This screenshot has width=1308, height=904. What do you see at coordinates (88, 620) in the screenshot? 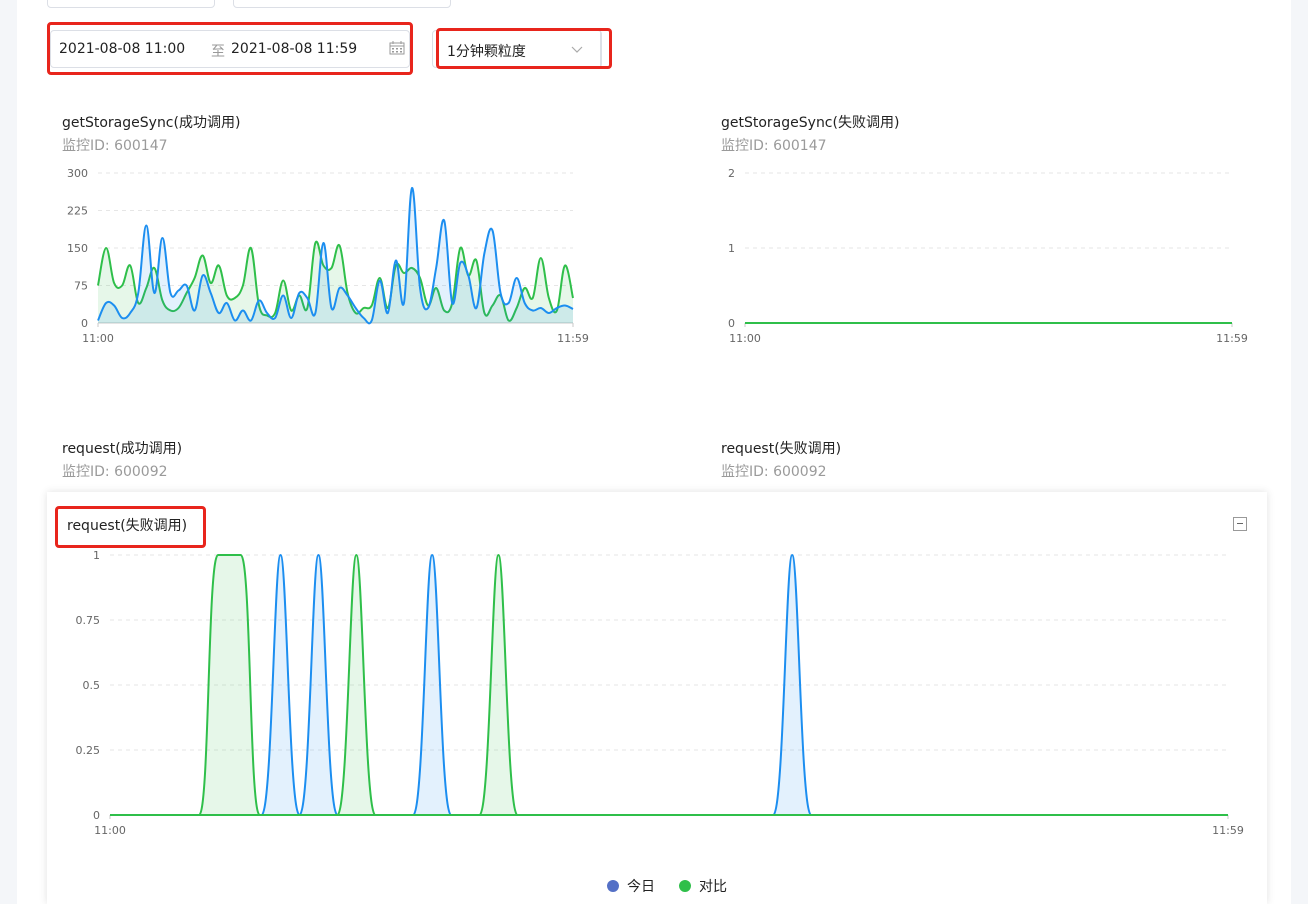
I see `chart3-y-tick: 0.75` at bounding box center [88, 620].